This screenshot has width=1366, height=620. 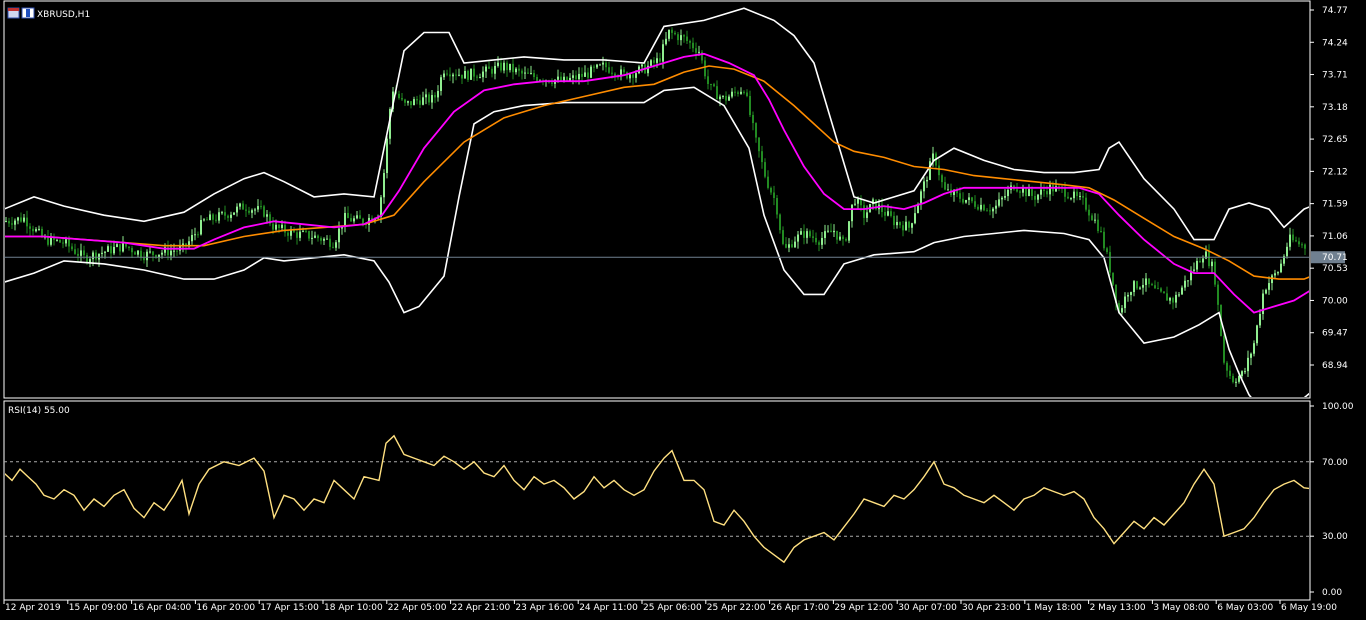 I want to click on x-tick-label: 22 Apr 21:00, so click(x=481, y=608).